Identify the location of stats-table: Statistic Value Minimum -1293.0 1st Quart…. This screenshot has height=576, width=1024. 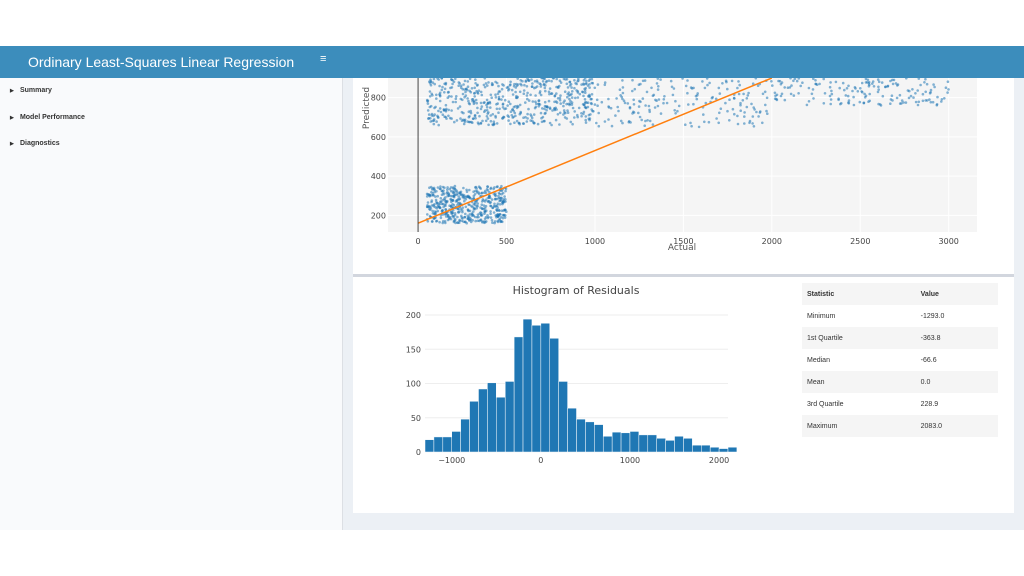
(900, 360).